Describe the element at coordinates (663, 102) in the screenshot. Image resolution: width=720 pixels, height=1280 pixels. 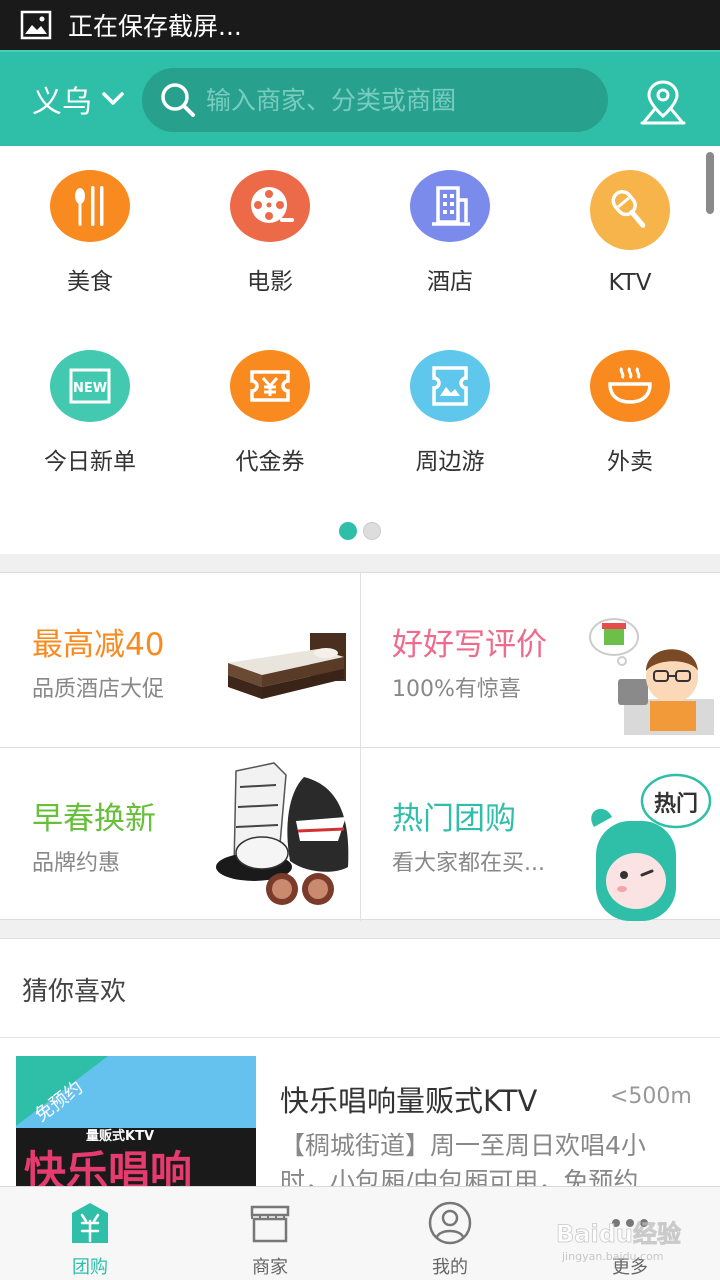
I see `map-pin-icon` at that location.